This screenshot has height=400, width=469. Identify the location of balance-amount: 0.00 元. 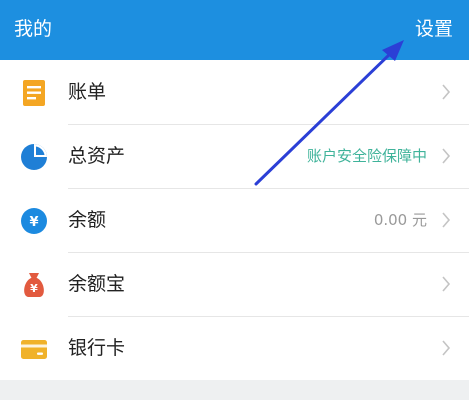
(400, 220).